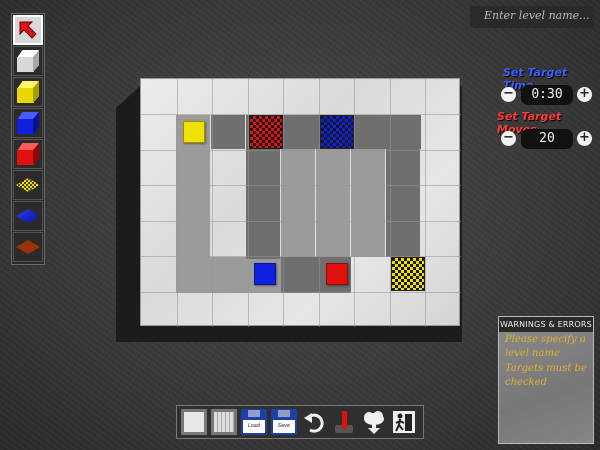 This screenshot has height=450, width=600. I want to click on cursor-arrow-icon, so click(28, 30).